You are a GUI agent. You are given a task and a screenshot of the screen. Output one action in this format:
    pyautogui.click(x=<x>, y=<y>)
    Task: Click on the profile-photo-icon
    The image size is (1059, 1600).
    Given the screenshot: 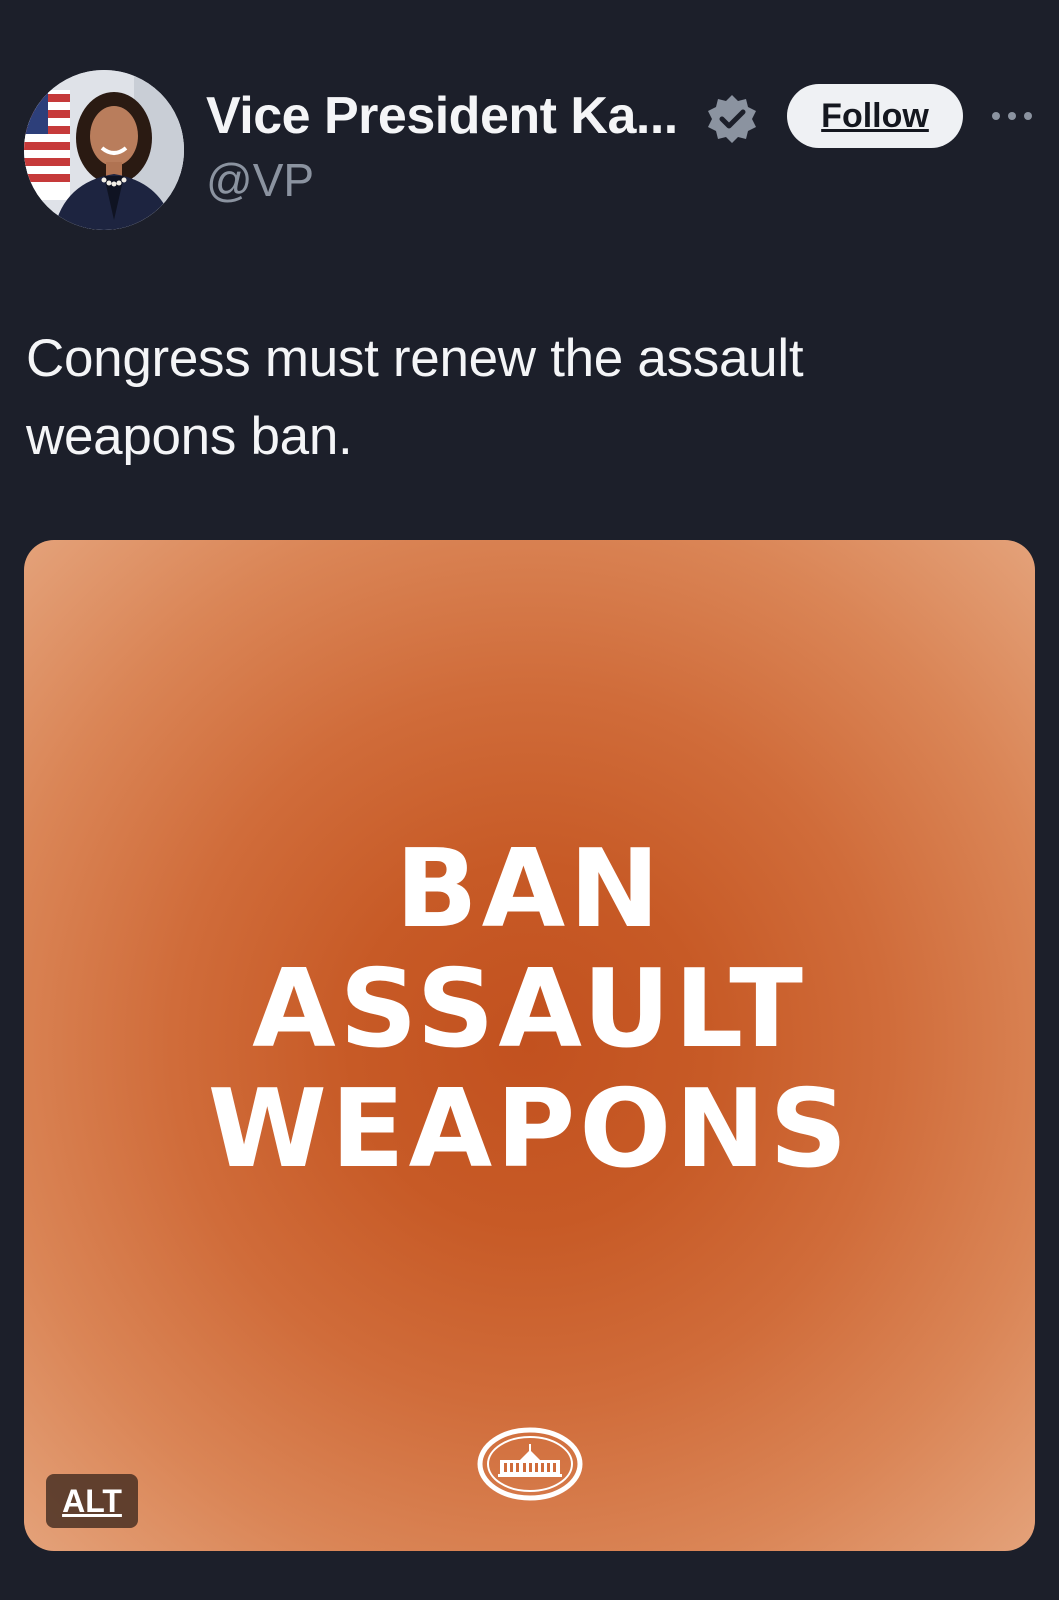 What is the action you would take?
    pyautogui.click(x=104, y=150)
    